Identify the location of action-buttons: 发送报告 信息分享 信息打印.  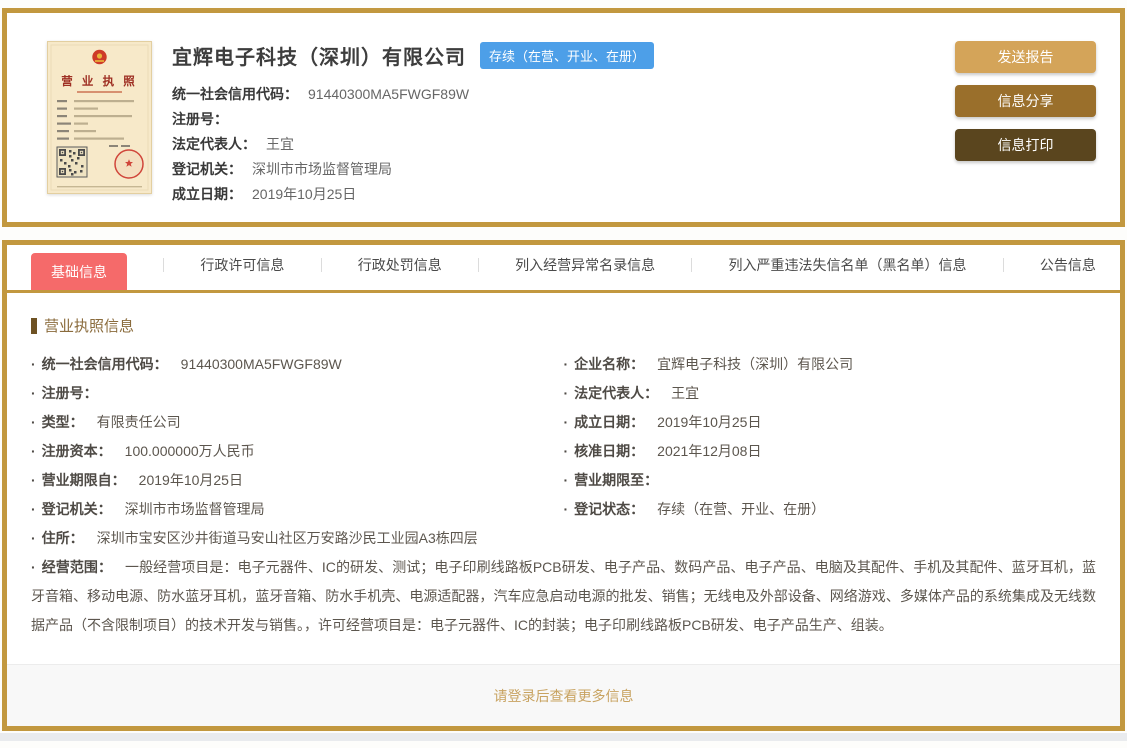
(1025, 118).